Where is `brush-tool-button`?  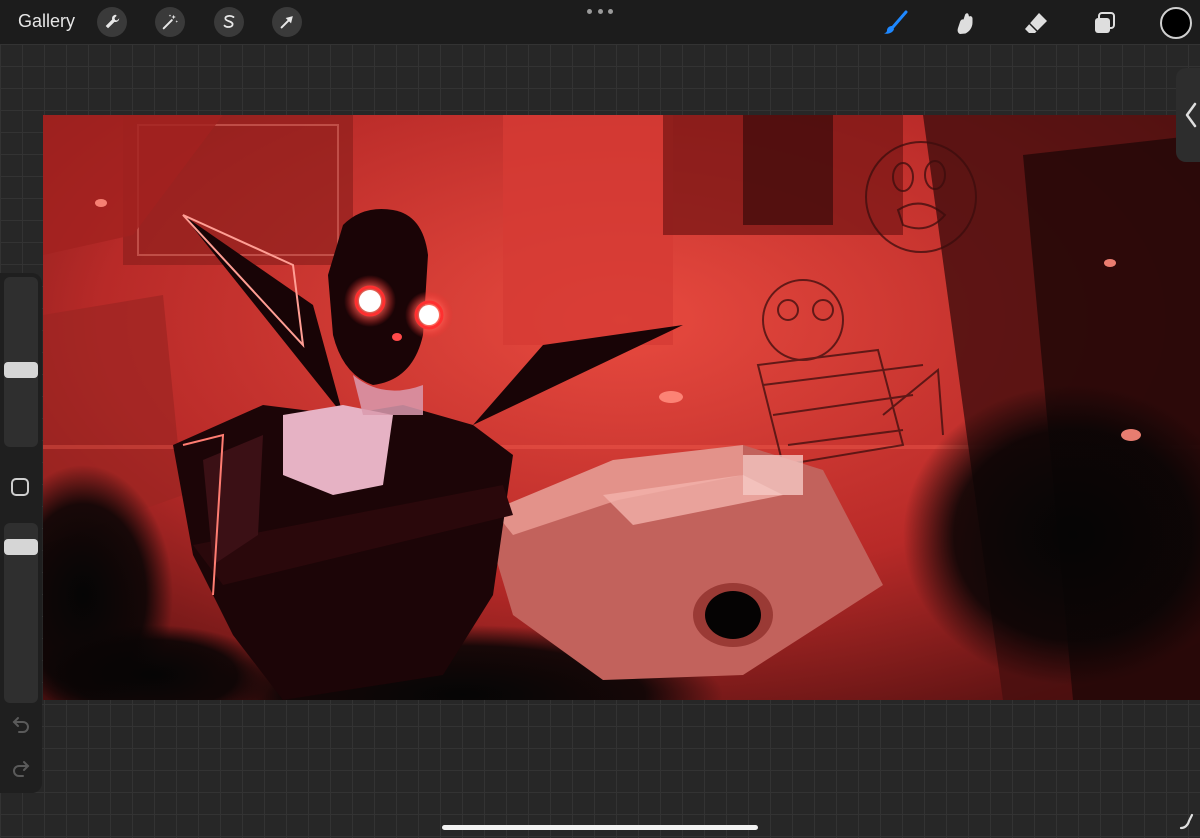 brush-tool-button is located at coordinates (895, 23).